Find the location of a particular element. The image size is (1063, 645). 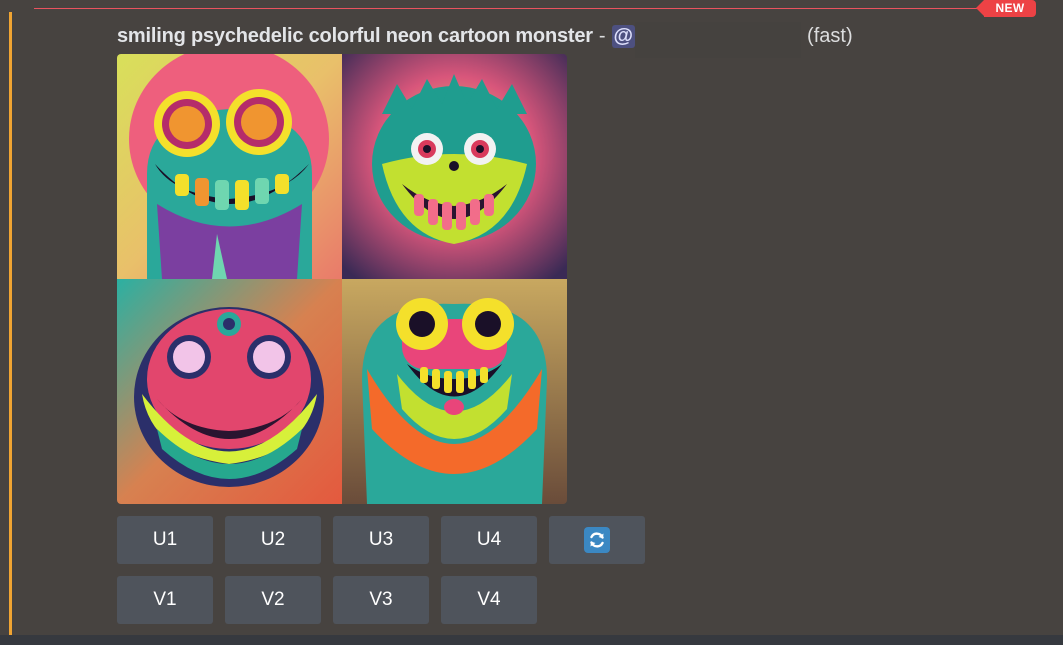

upscale-3-button: U3 is located at coordinates (381, 540).